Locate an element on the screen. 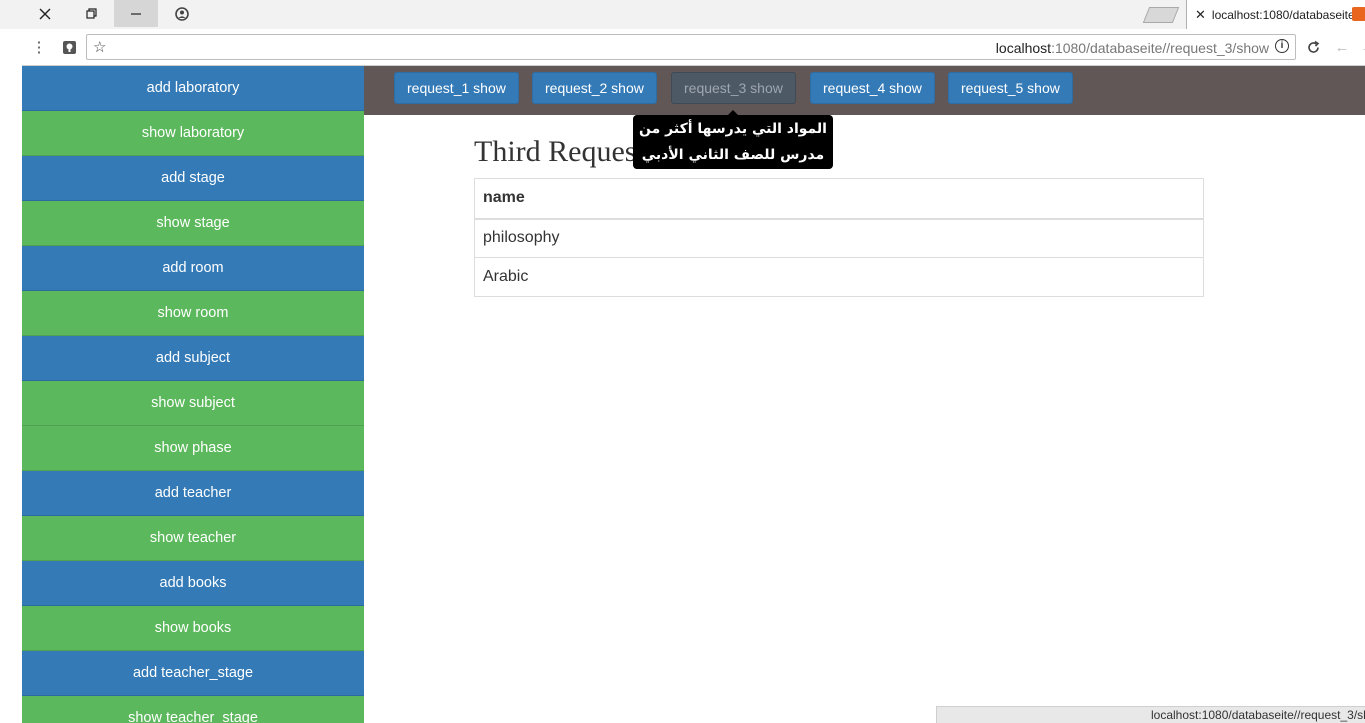  column-header-name: name is located at coordinates (839, 199).